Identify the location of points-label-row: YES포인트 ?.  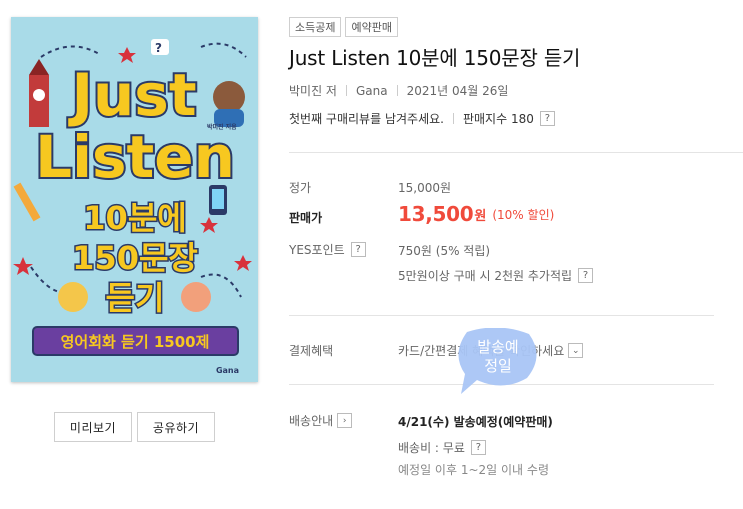
(327, 249).